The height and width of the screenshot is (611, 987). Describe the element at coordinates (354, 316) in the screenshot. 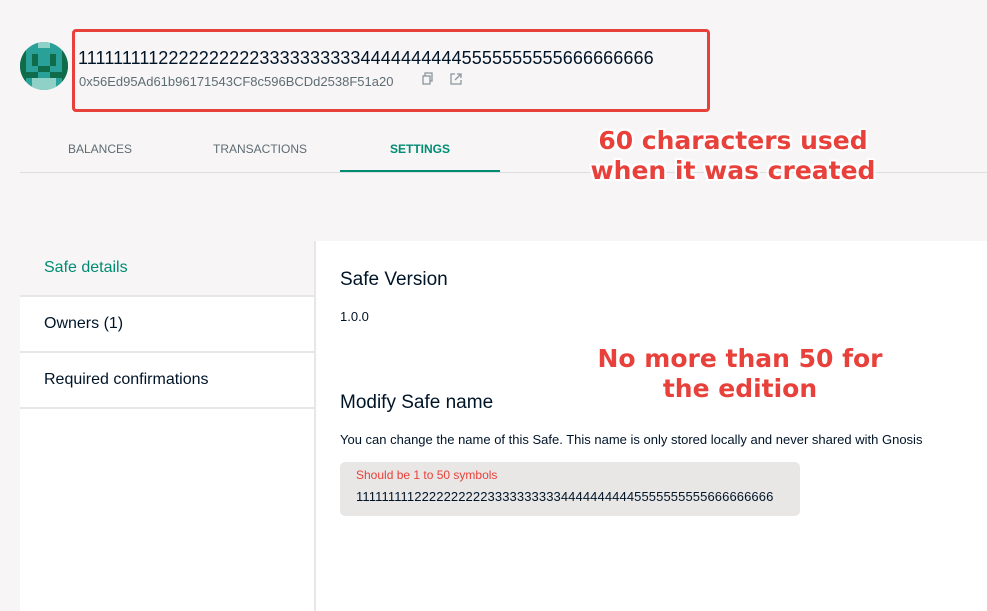

I see `safe-version-value: 1.0.0` at that location.